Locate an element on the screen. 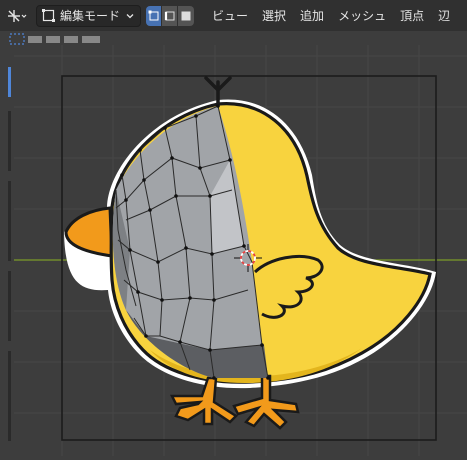  mode-dropdown: 編集モード is located at coordinates (89, 15).